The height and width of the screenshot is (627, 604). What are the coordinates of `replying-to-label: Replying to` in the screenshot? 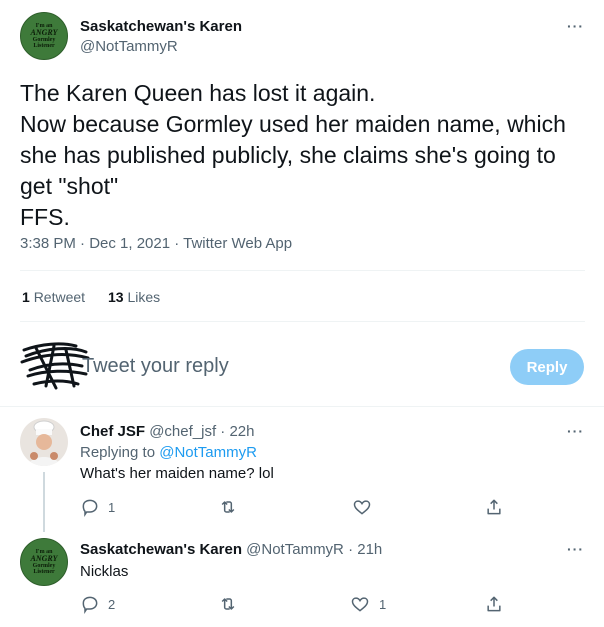 It's located at (118, 452).